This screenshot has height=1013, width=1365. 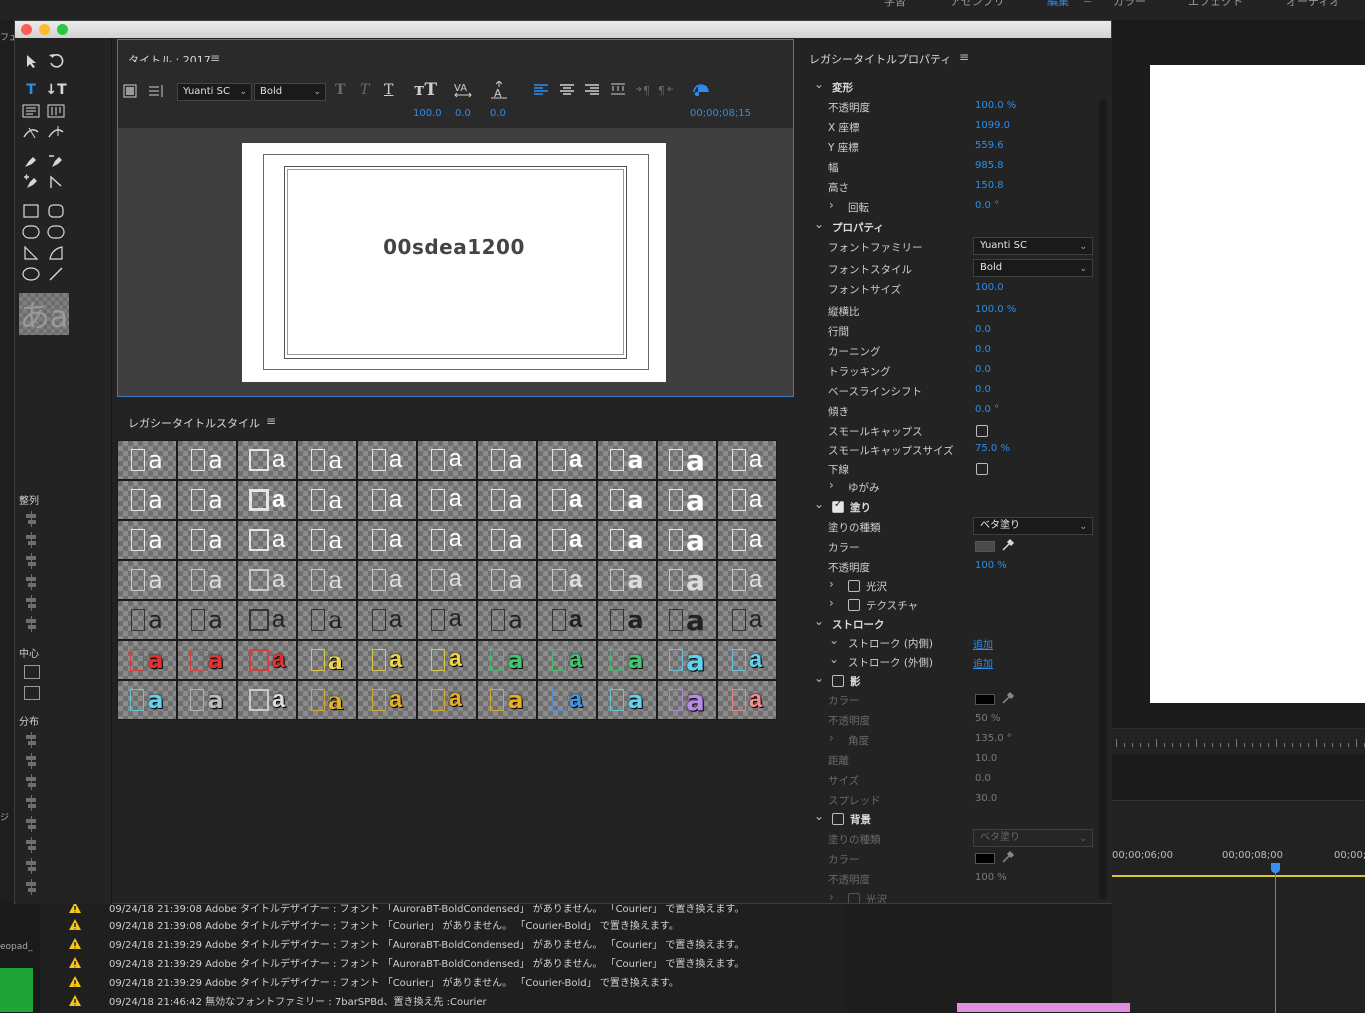 I want to click on kerning-value: 0.0, so click(x=463, y=113).